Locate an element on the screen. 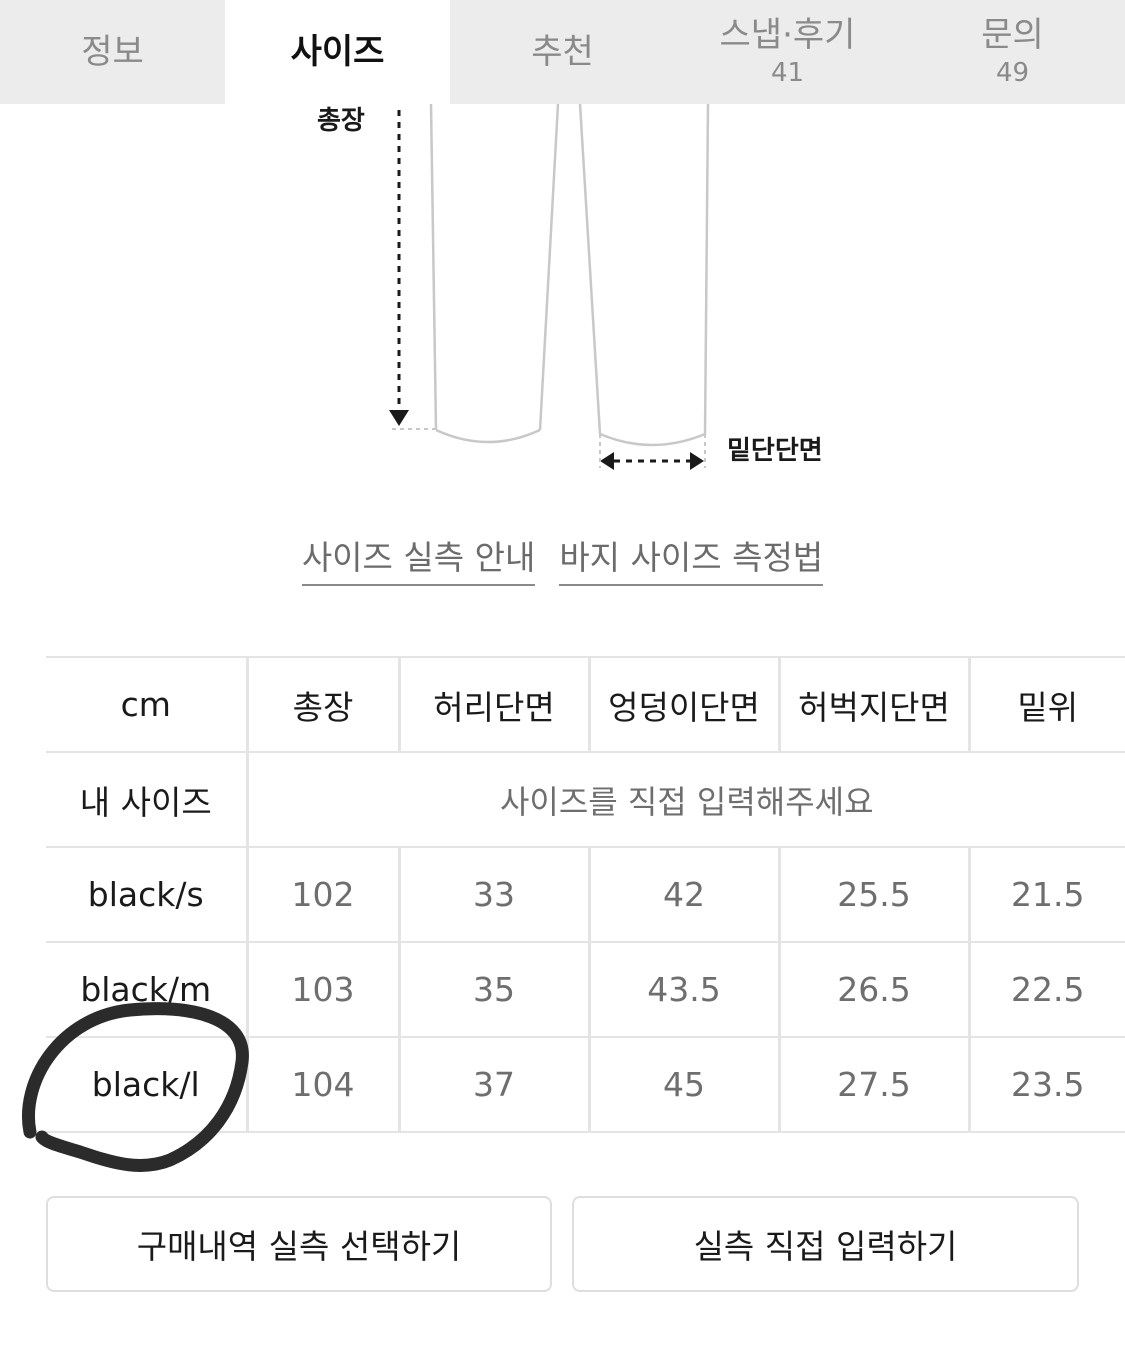  header-rise: 밑위 is located at coordinates (1046, 704).